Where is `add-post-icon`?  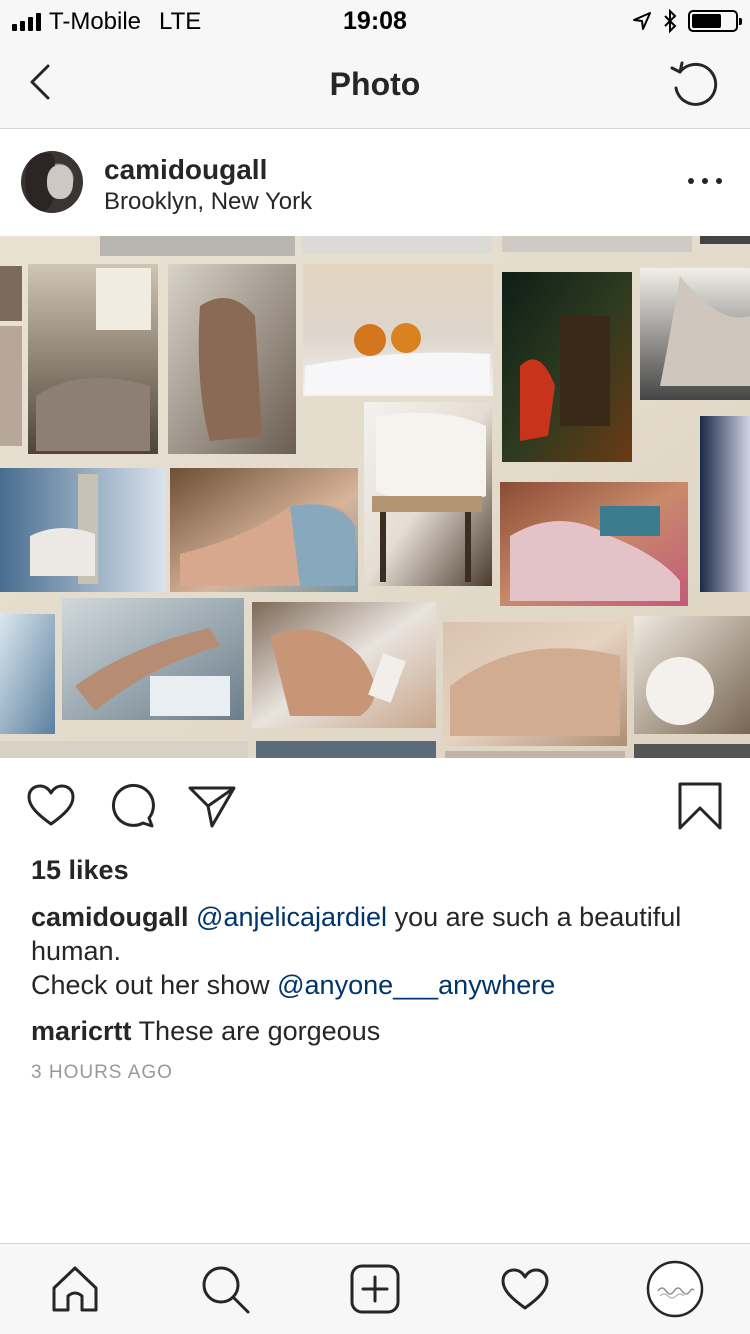 add-post-icon is located at coordinates (375, 1289).